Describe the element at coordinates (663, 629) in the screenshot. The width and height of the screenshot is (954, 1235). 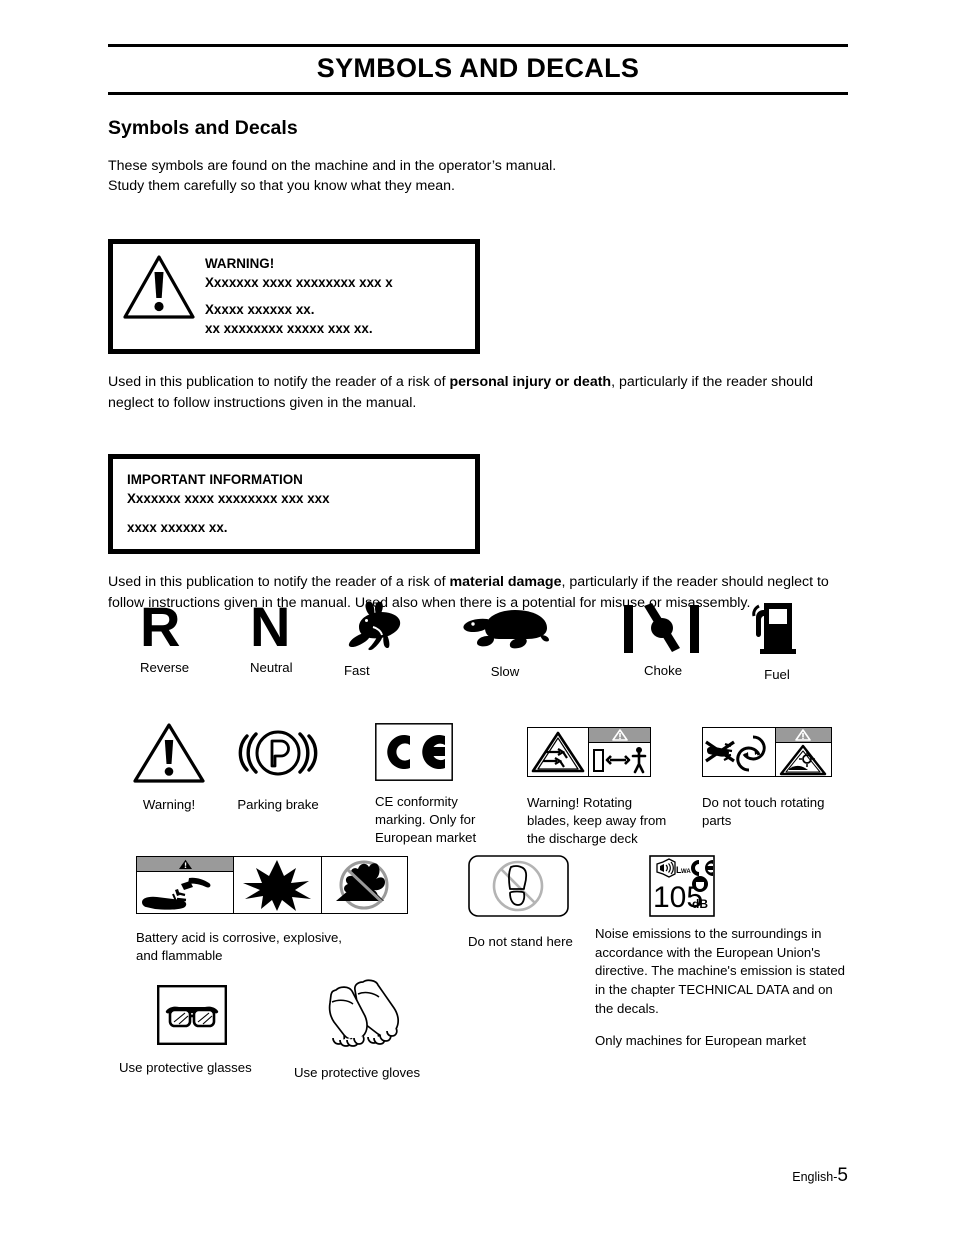
I see `choke-valve-icon` at that location.